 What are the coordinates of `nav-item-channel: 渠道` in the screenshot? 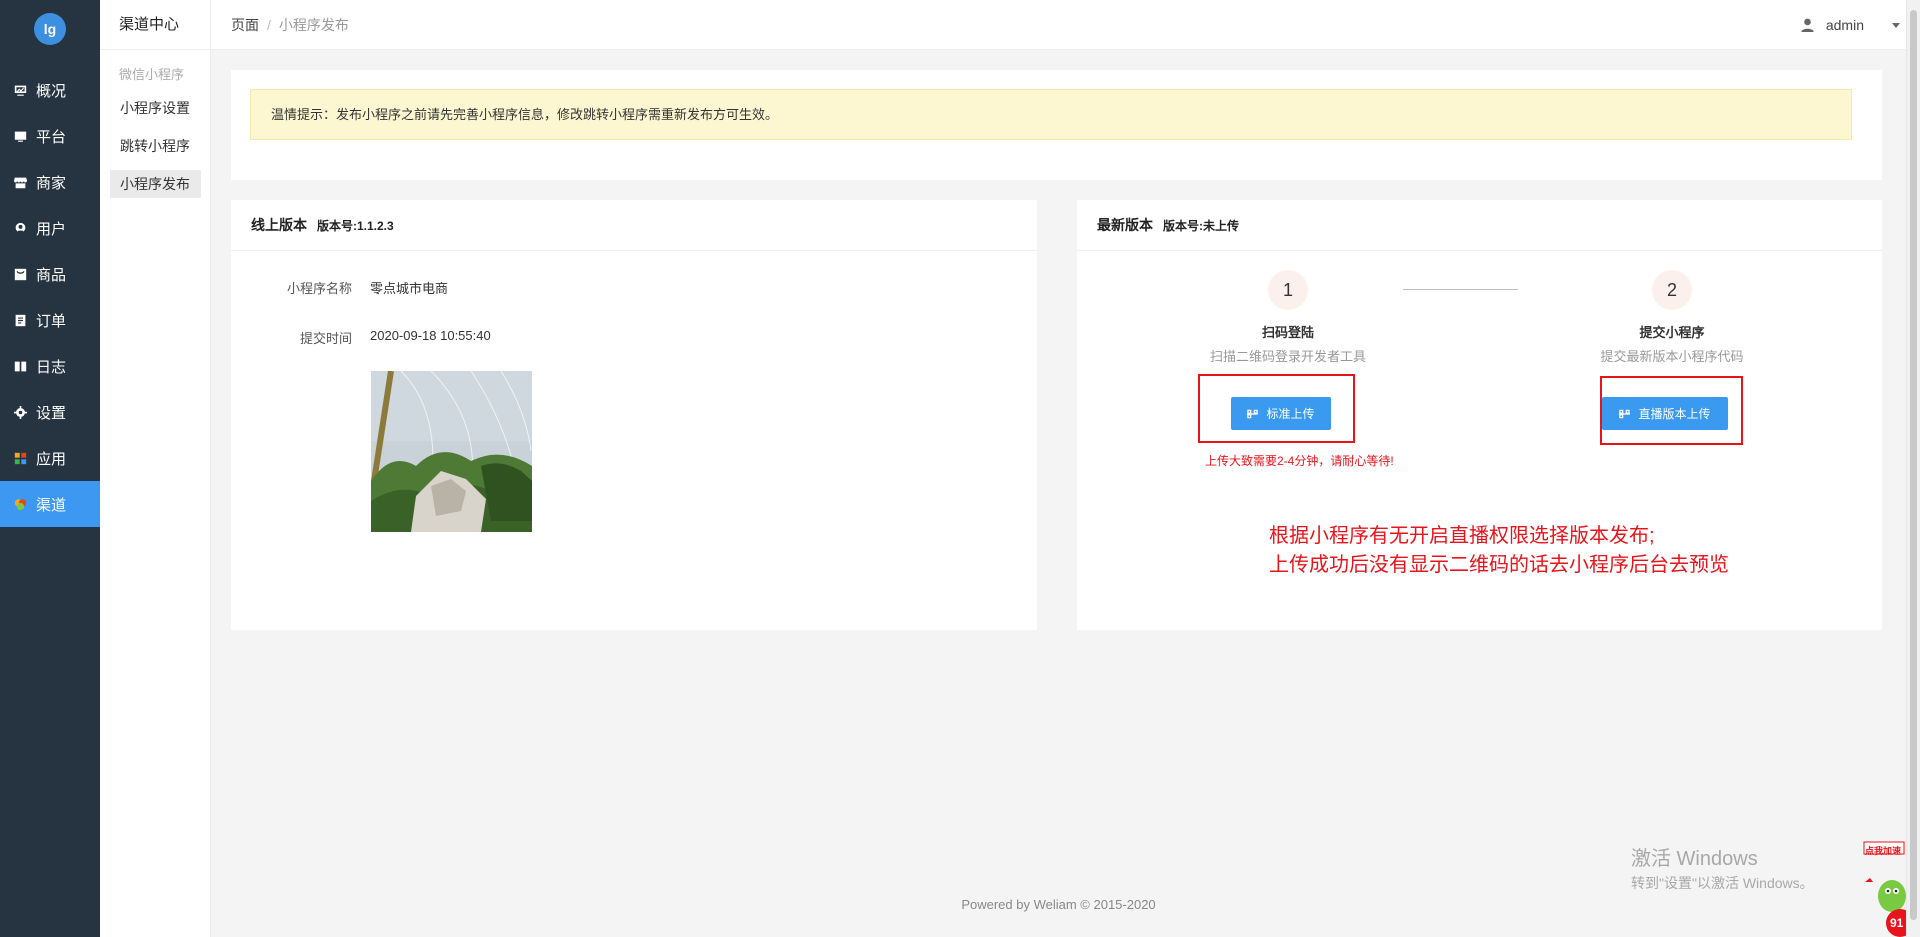 It's located at (50, 504).